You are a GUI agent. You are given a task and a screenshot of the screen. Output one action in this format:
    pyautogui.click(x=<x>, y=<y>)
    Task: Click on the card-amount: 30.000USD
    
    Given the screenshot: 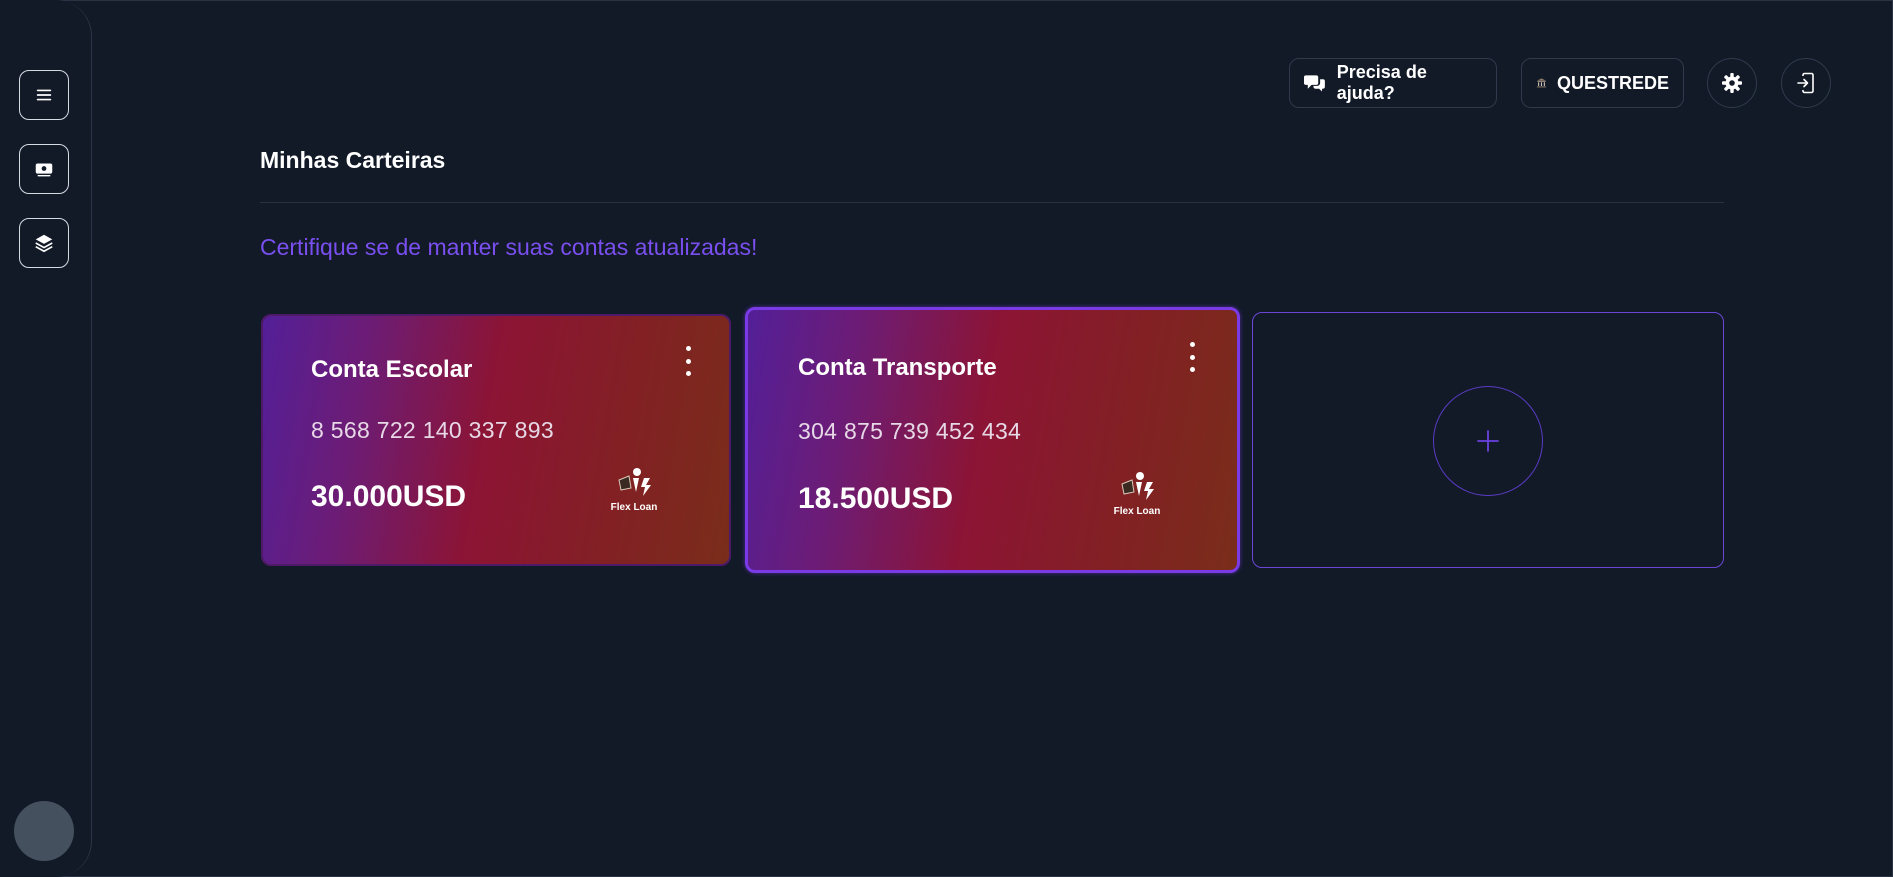 What is the action you would take?
    pyautogui.click(x=389, y=496)
    